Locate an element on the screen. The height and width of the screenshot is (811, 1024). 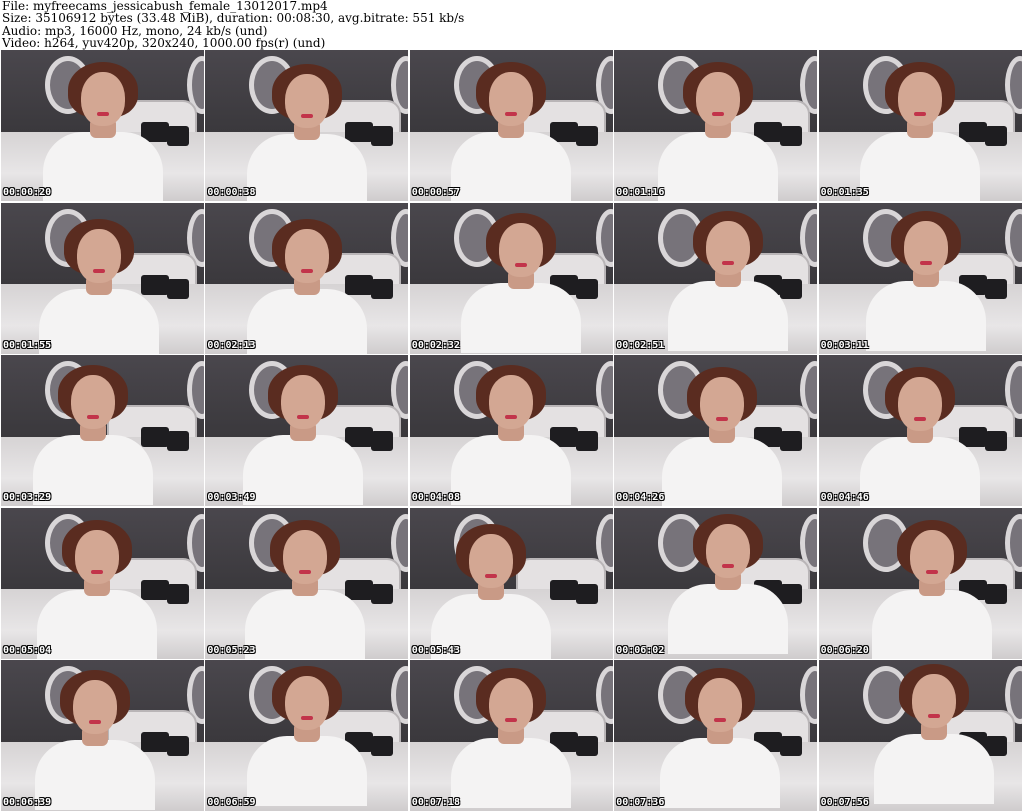
video-thumbnail: 00:03:11 is located at coordinates (920, 278).